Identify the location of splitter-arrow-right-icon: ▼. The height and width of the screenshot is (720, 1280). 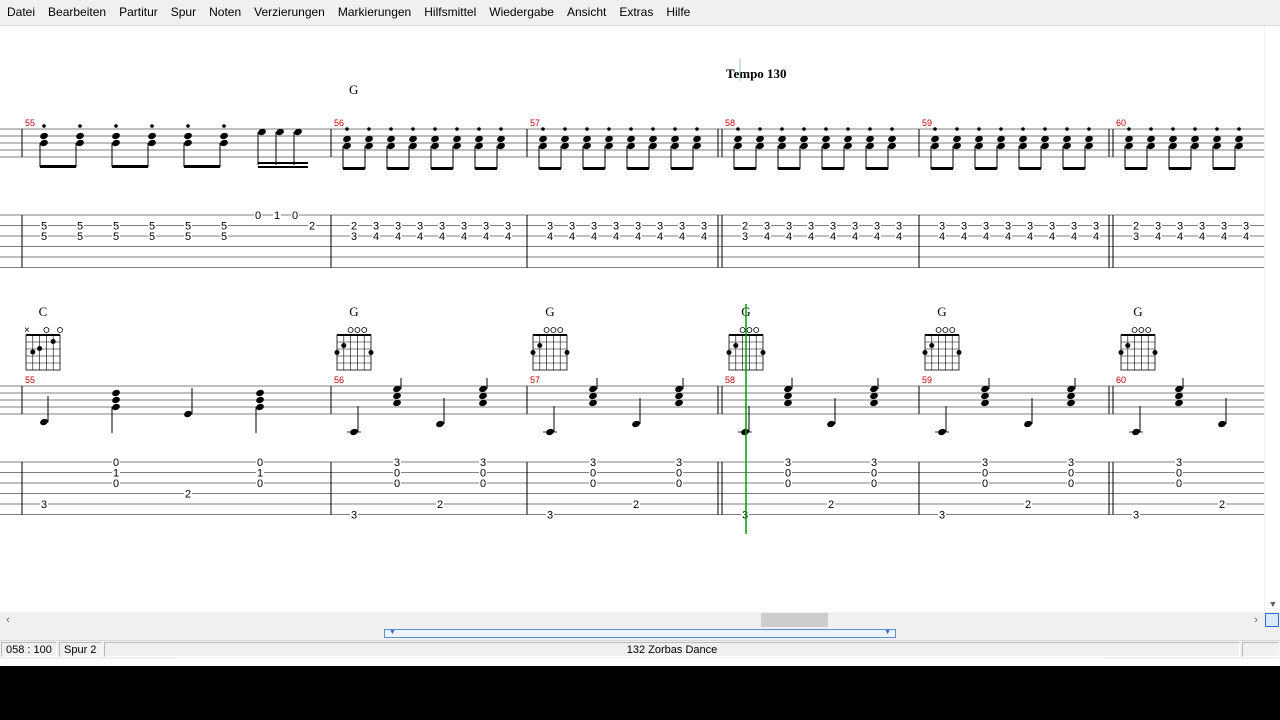
(887, 633).